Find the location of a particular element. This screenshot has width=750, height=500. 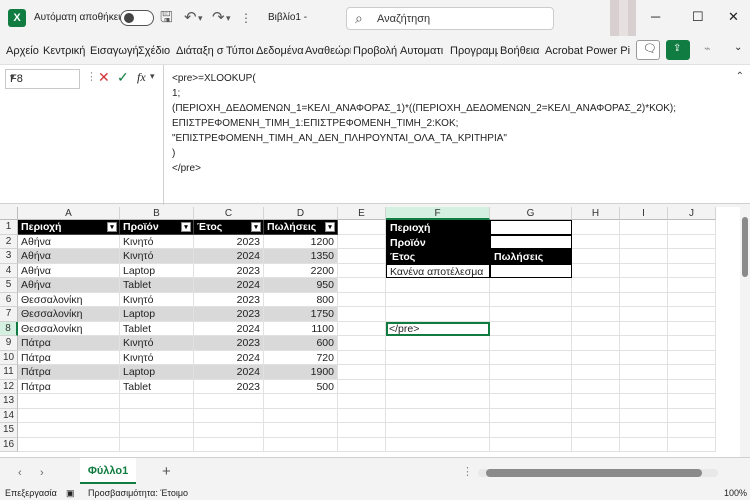

row-header-6: 6 is located at coordinates (9, 299).